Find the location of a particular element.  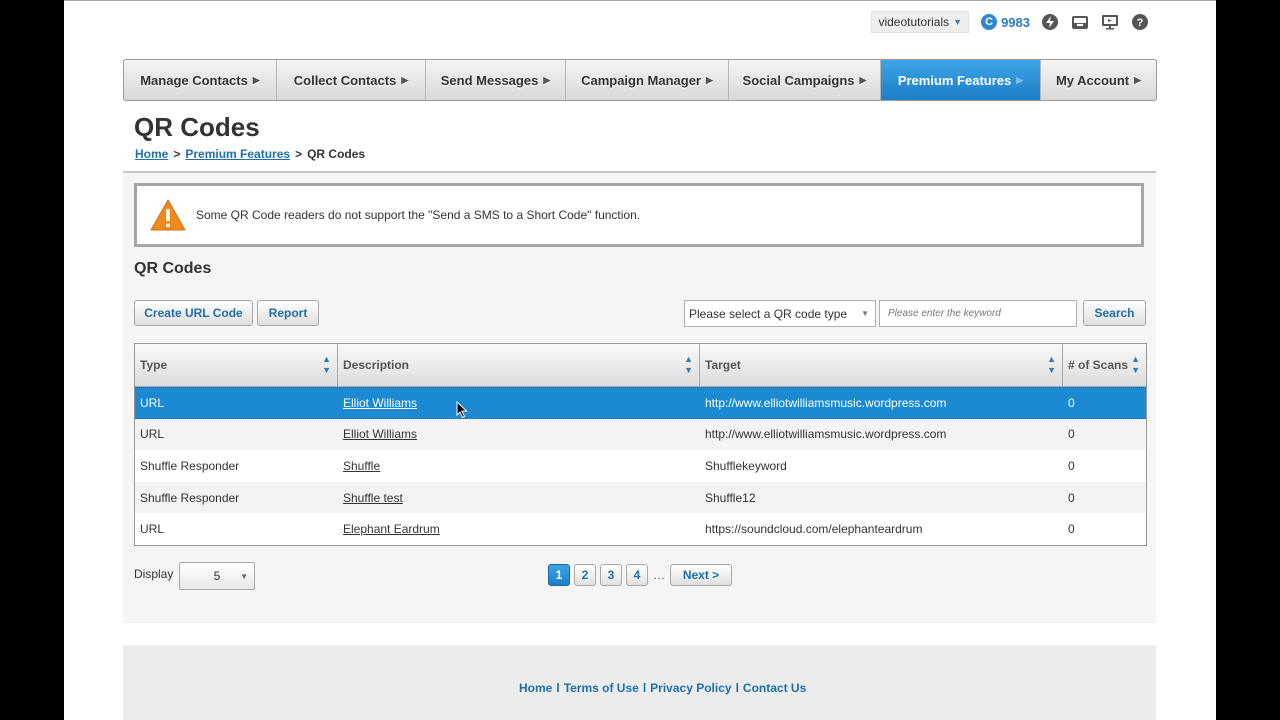

search-button: Search is located at coordinates (1114, 313).